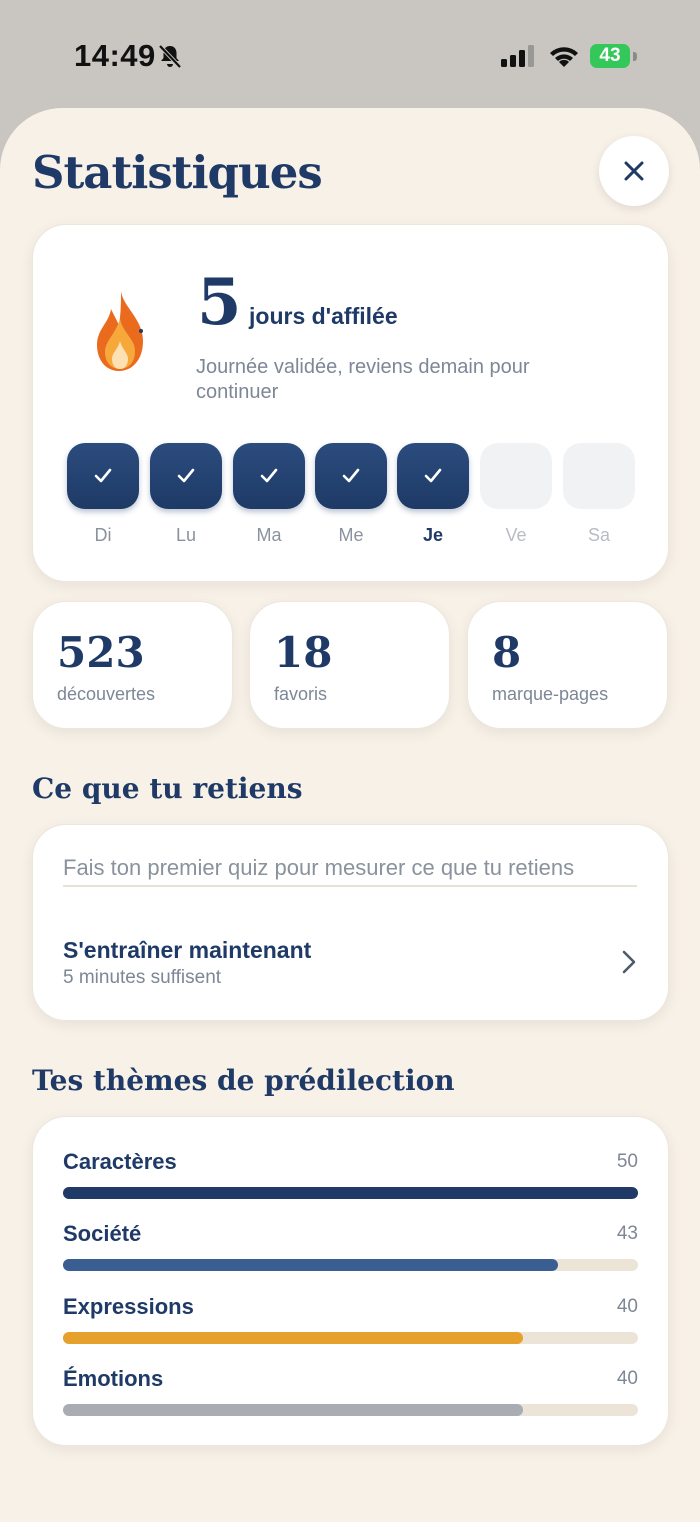 Image resolution: width=700 pixels, height=1522 pixels. I want to click on day-wednesday: Me, so click(351, 494).